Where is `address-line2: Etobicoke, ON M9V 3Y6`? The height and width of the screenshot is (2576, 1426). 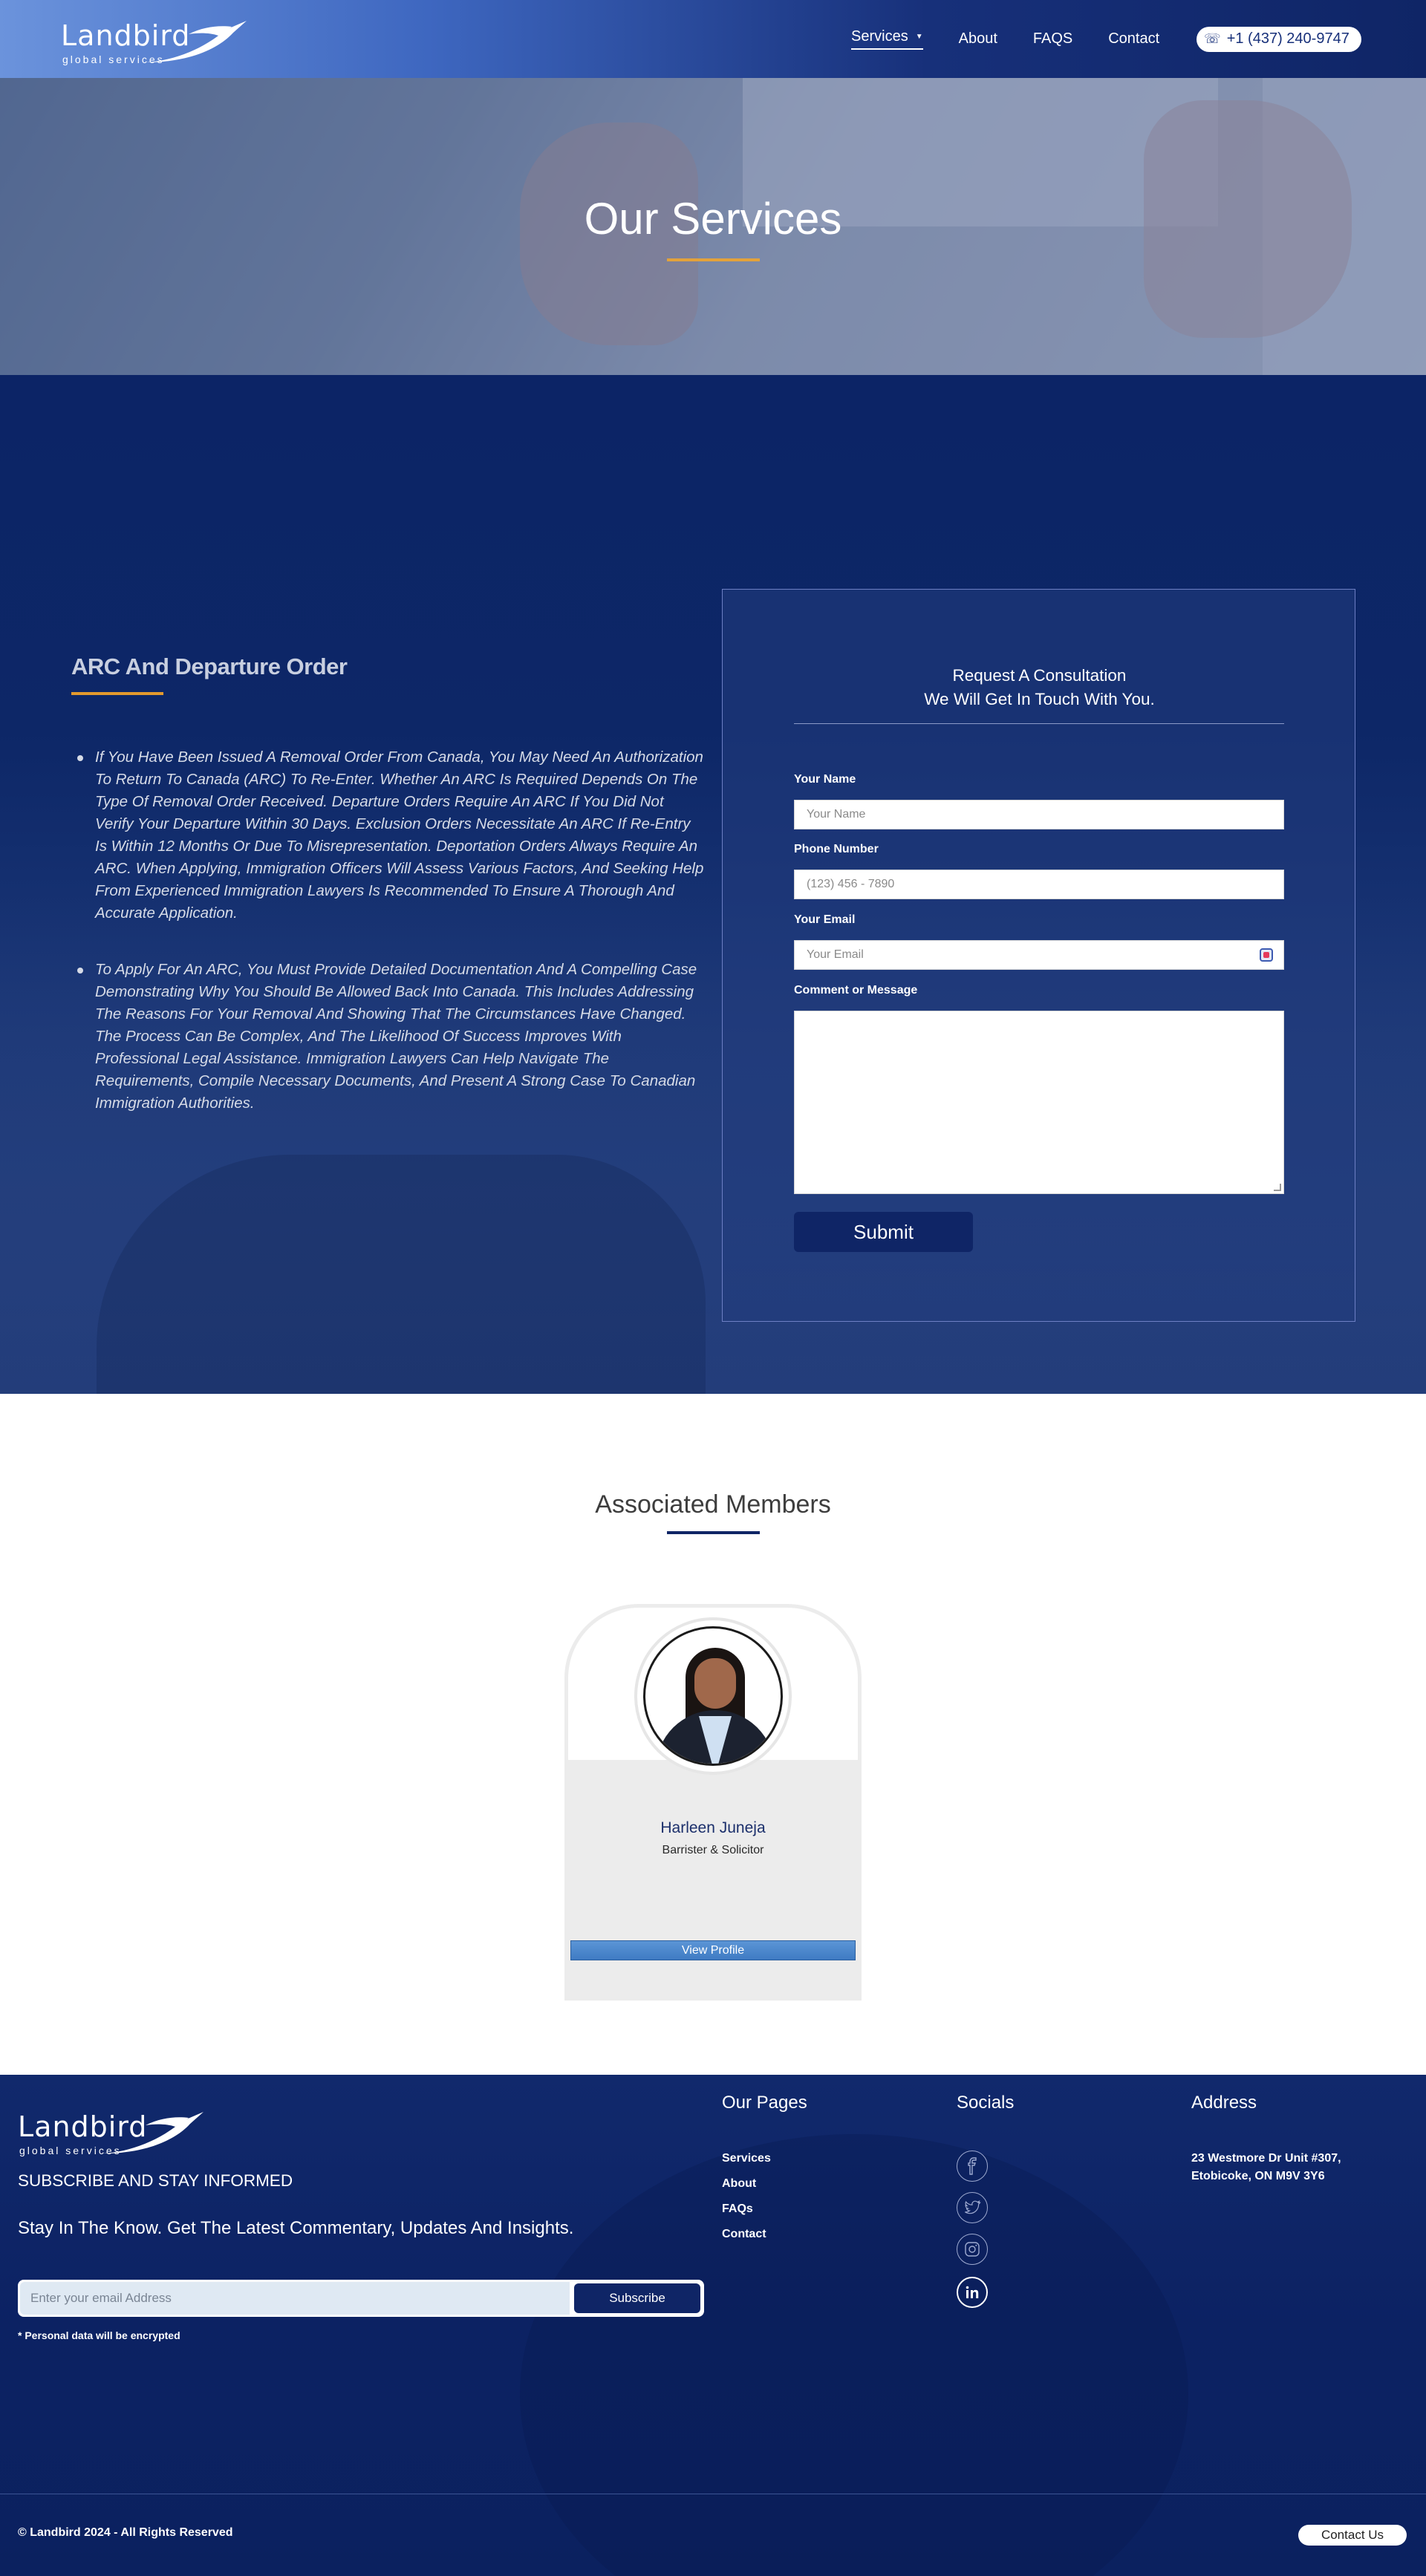 address-line2: Etobicoke, ON M9V 3Y6 is located at coordinates (1258, 2176).